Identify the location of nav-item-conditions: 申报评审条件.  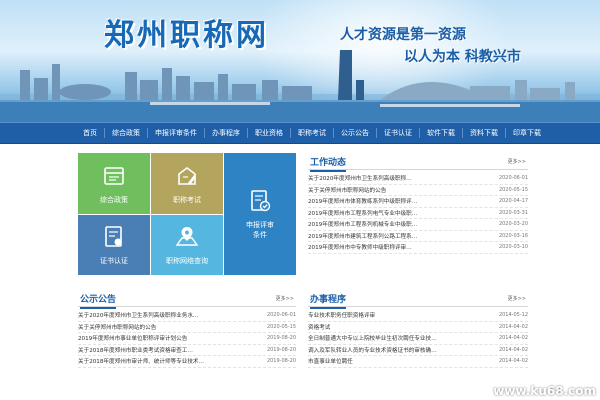
(176, 133).